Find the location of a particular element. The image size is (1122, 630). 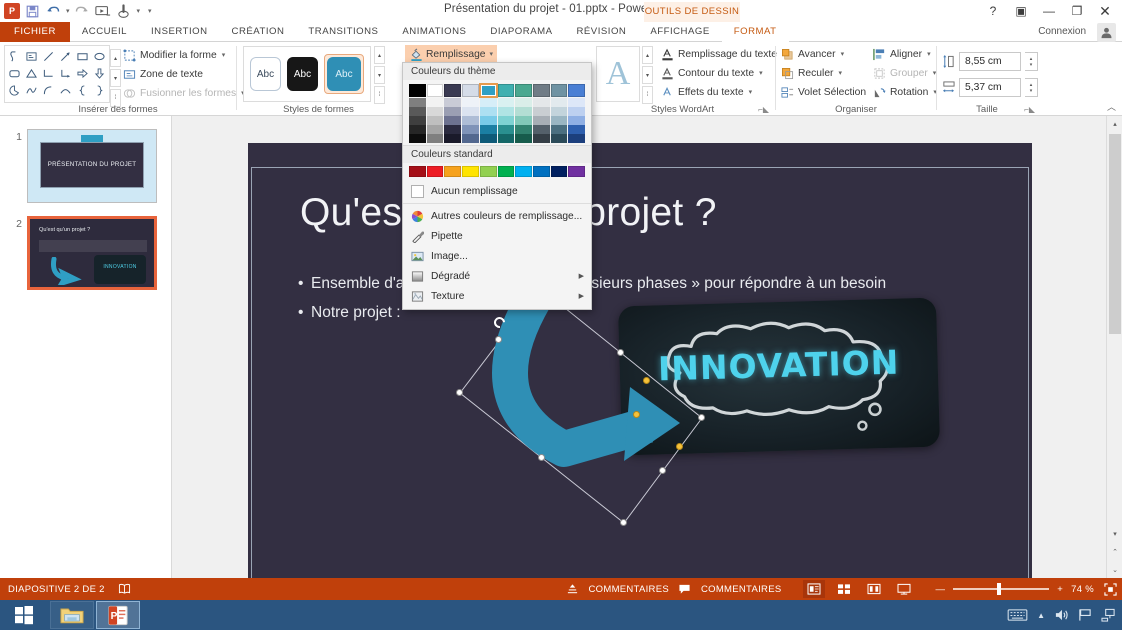

shape-fill-caret: ▾ is located at coordinates (492, 54).